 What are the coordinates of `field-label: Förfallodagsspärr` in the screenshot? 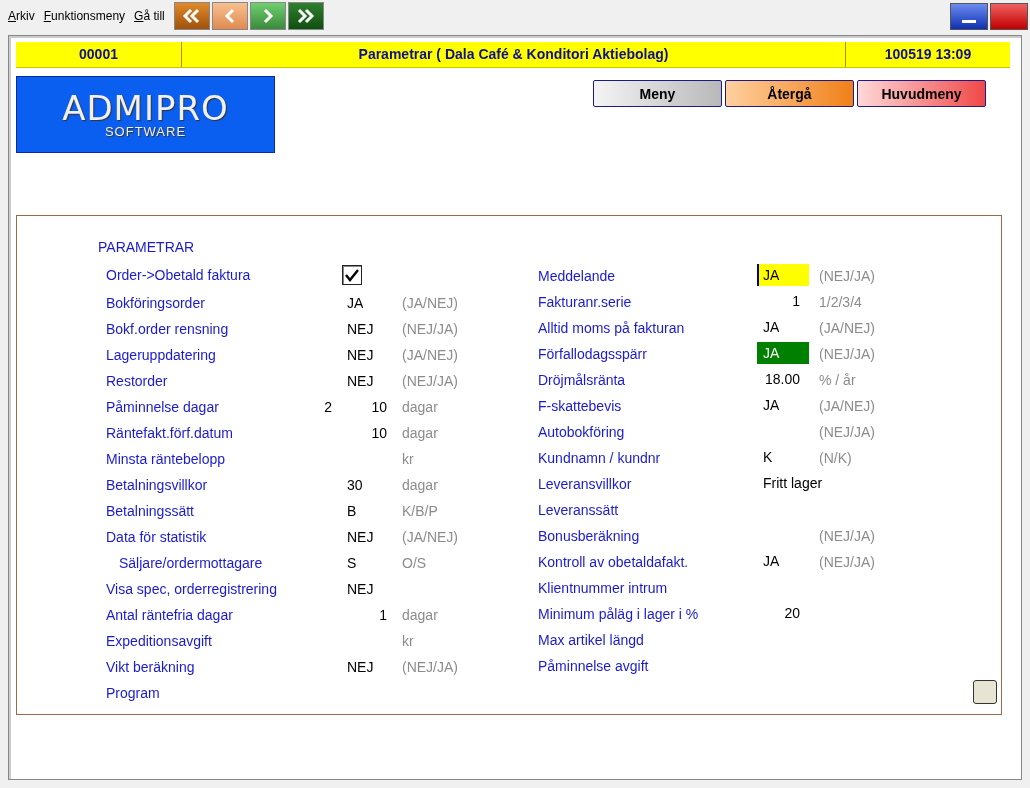 It's located at (593, 354).